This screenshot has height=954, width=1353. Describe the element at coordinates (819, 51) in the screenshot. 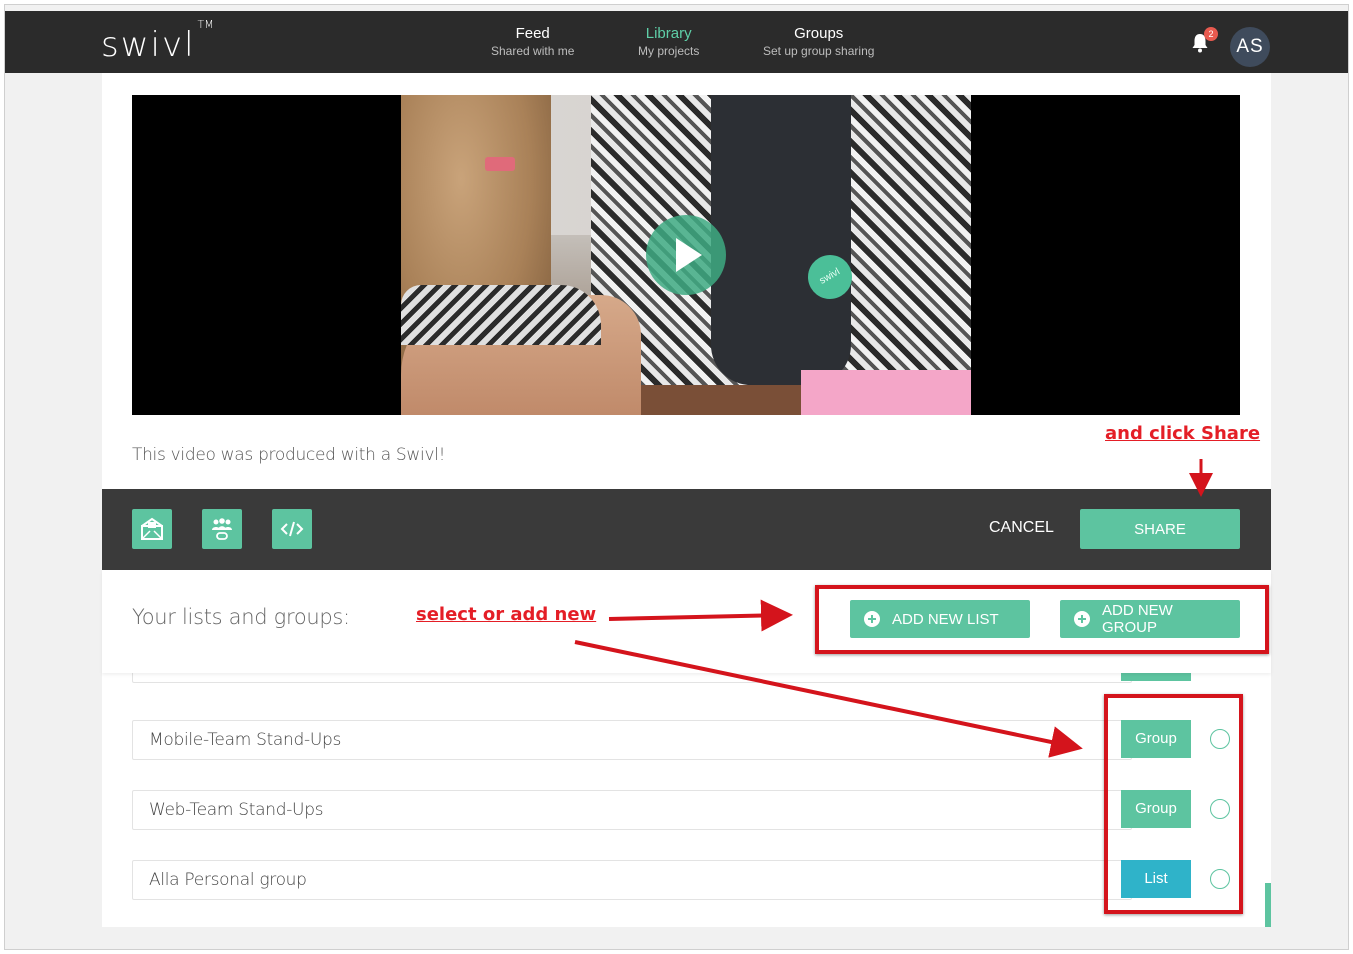

I see `nav-groups-subtitle: Set up group sharing` at that location.